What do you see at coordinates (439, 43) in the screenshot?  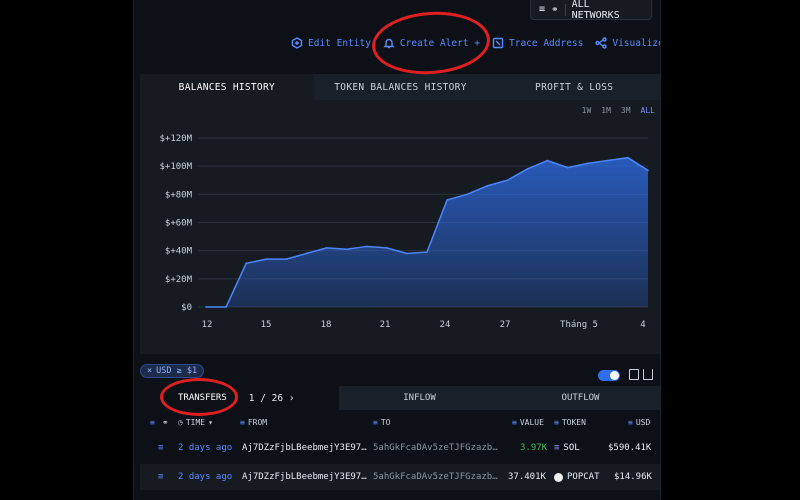 I see `create-alert-label: Create Alert +` at bounding box center [439, 43].